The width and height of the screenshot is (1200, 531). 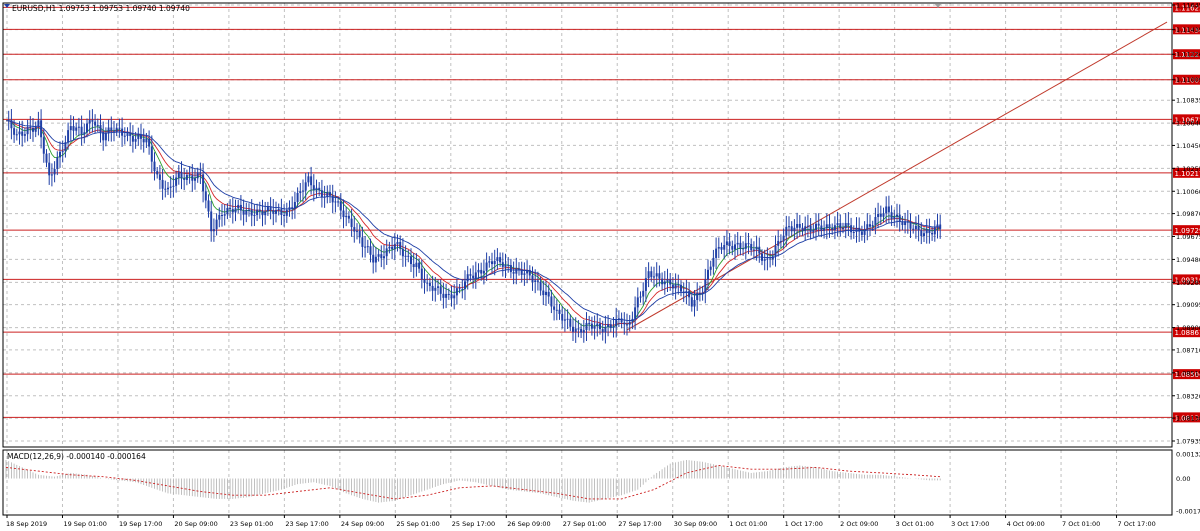 What do you see at coordinates (1188, 305) in the screenshot?
I see `price-tick-label: 1.09095` at bounding box center [1188, 305].